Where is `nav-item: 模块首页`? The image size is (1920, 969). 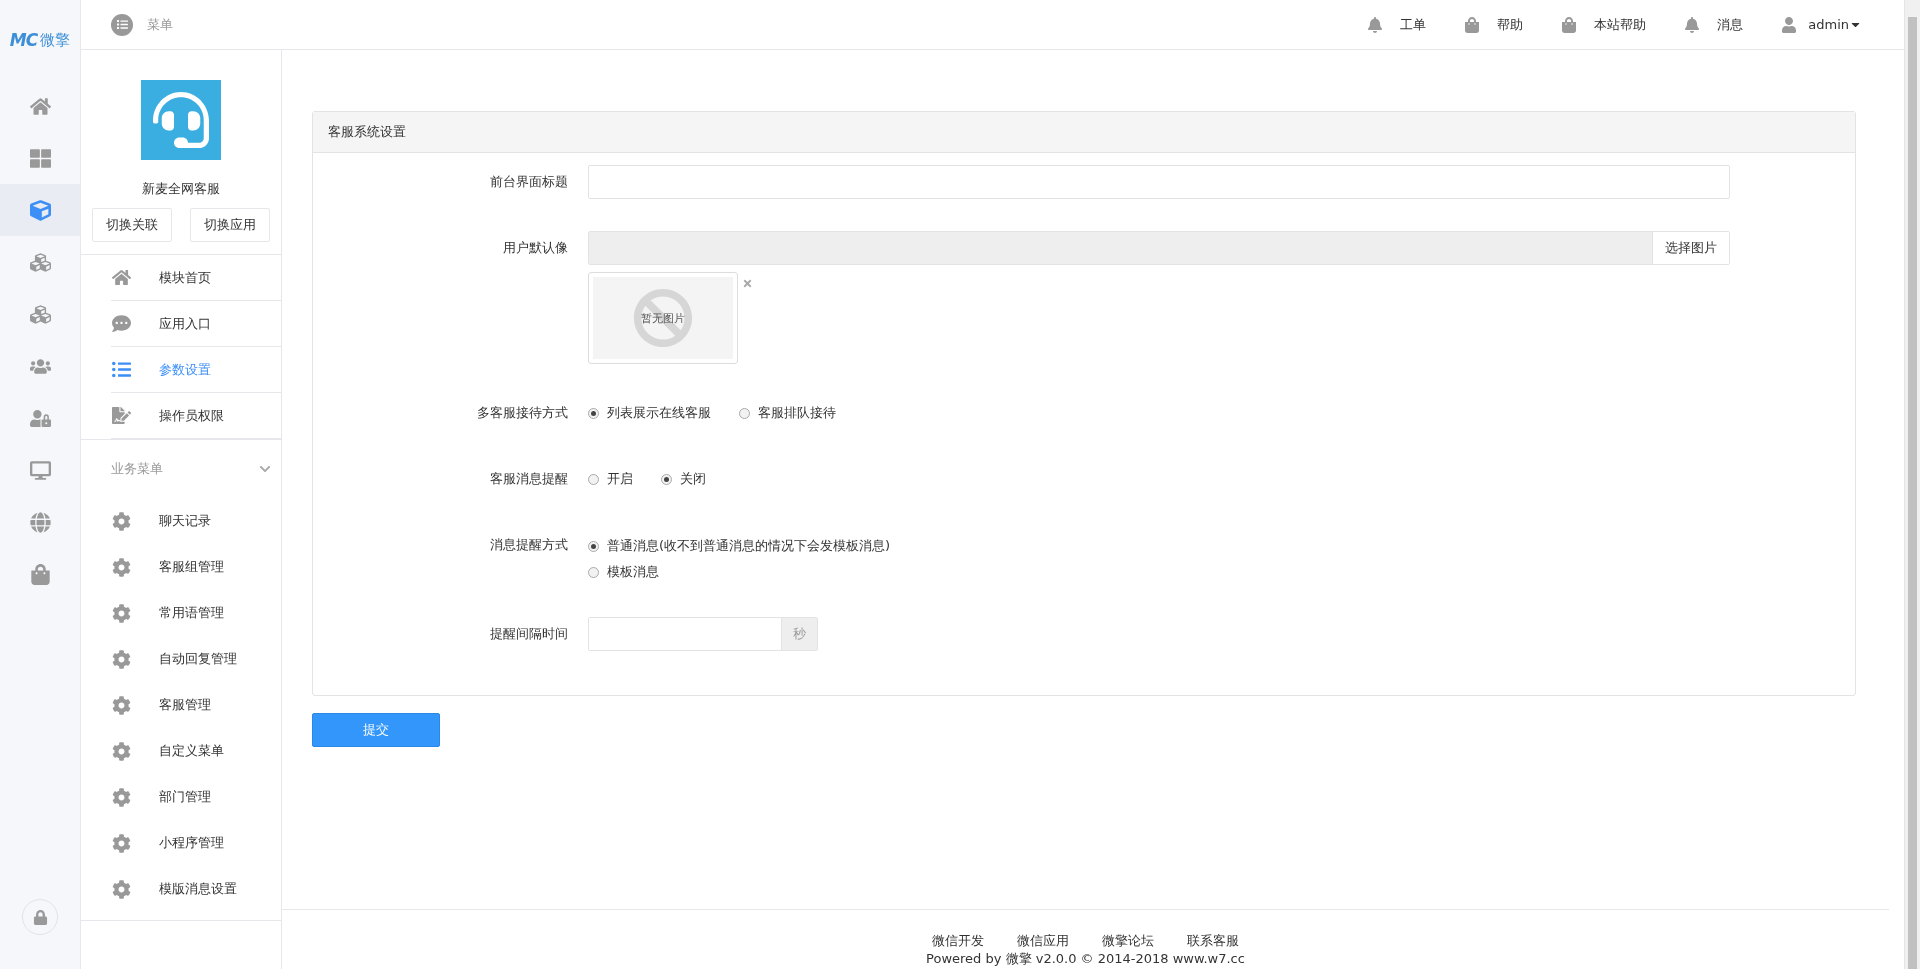 nav-item: 模块首页 is located at coordinates (196, 278).